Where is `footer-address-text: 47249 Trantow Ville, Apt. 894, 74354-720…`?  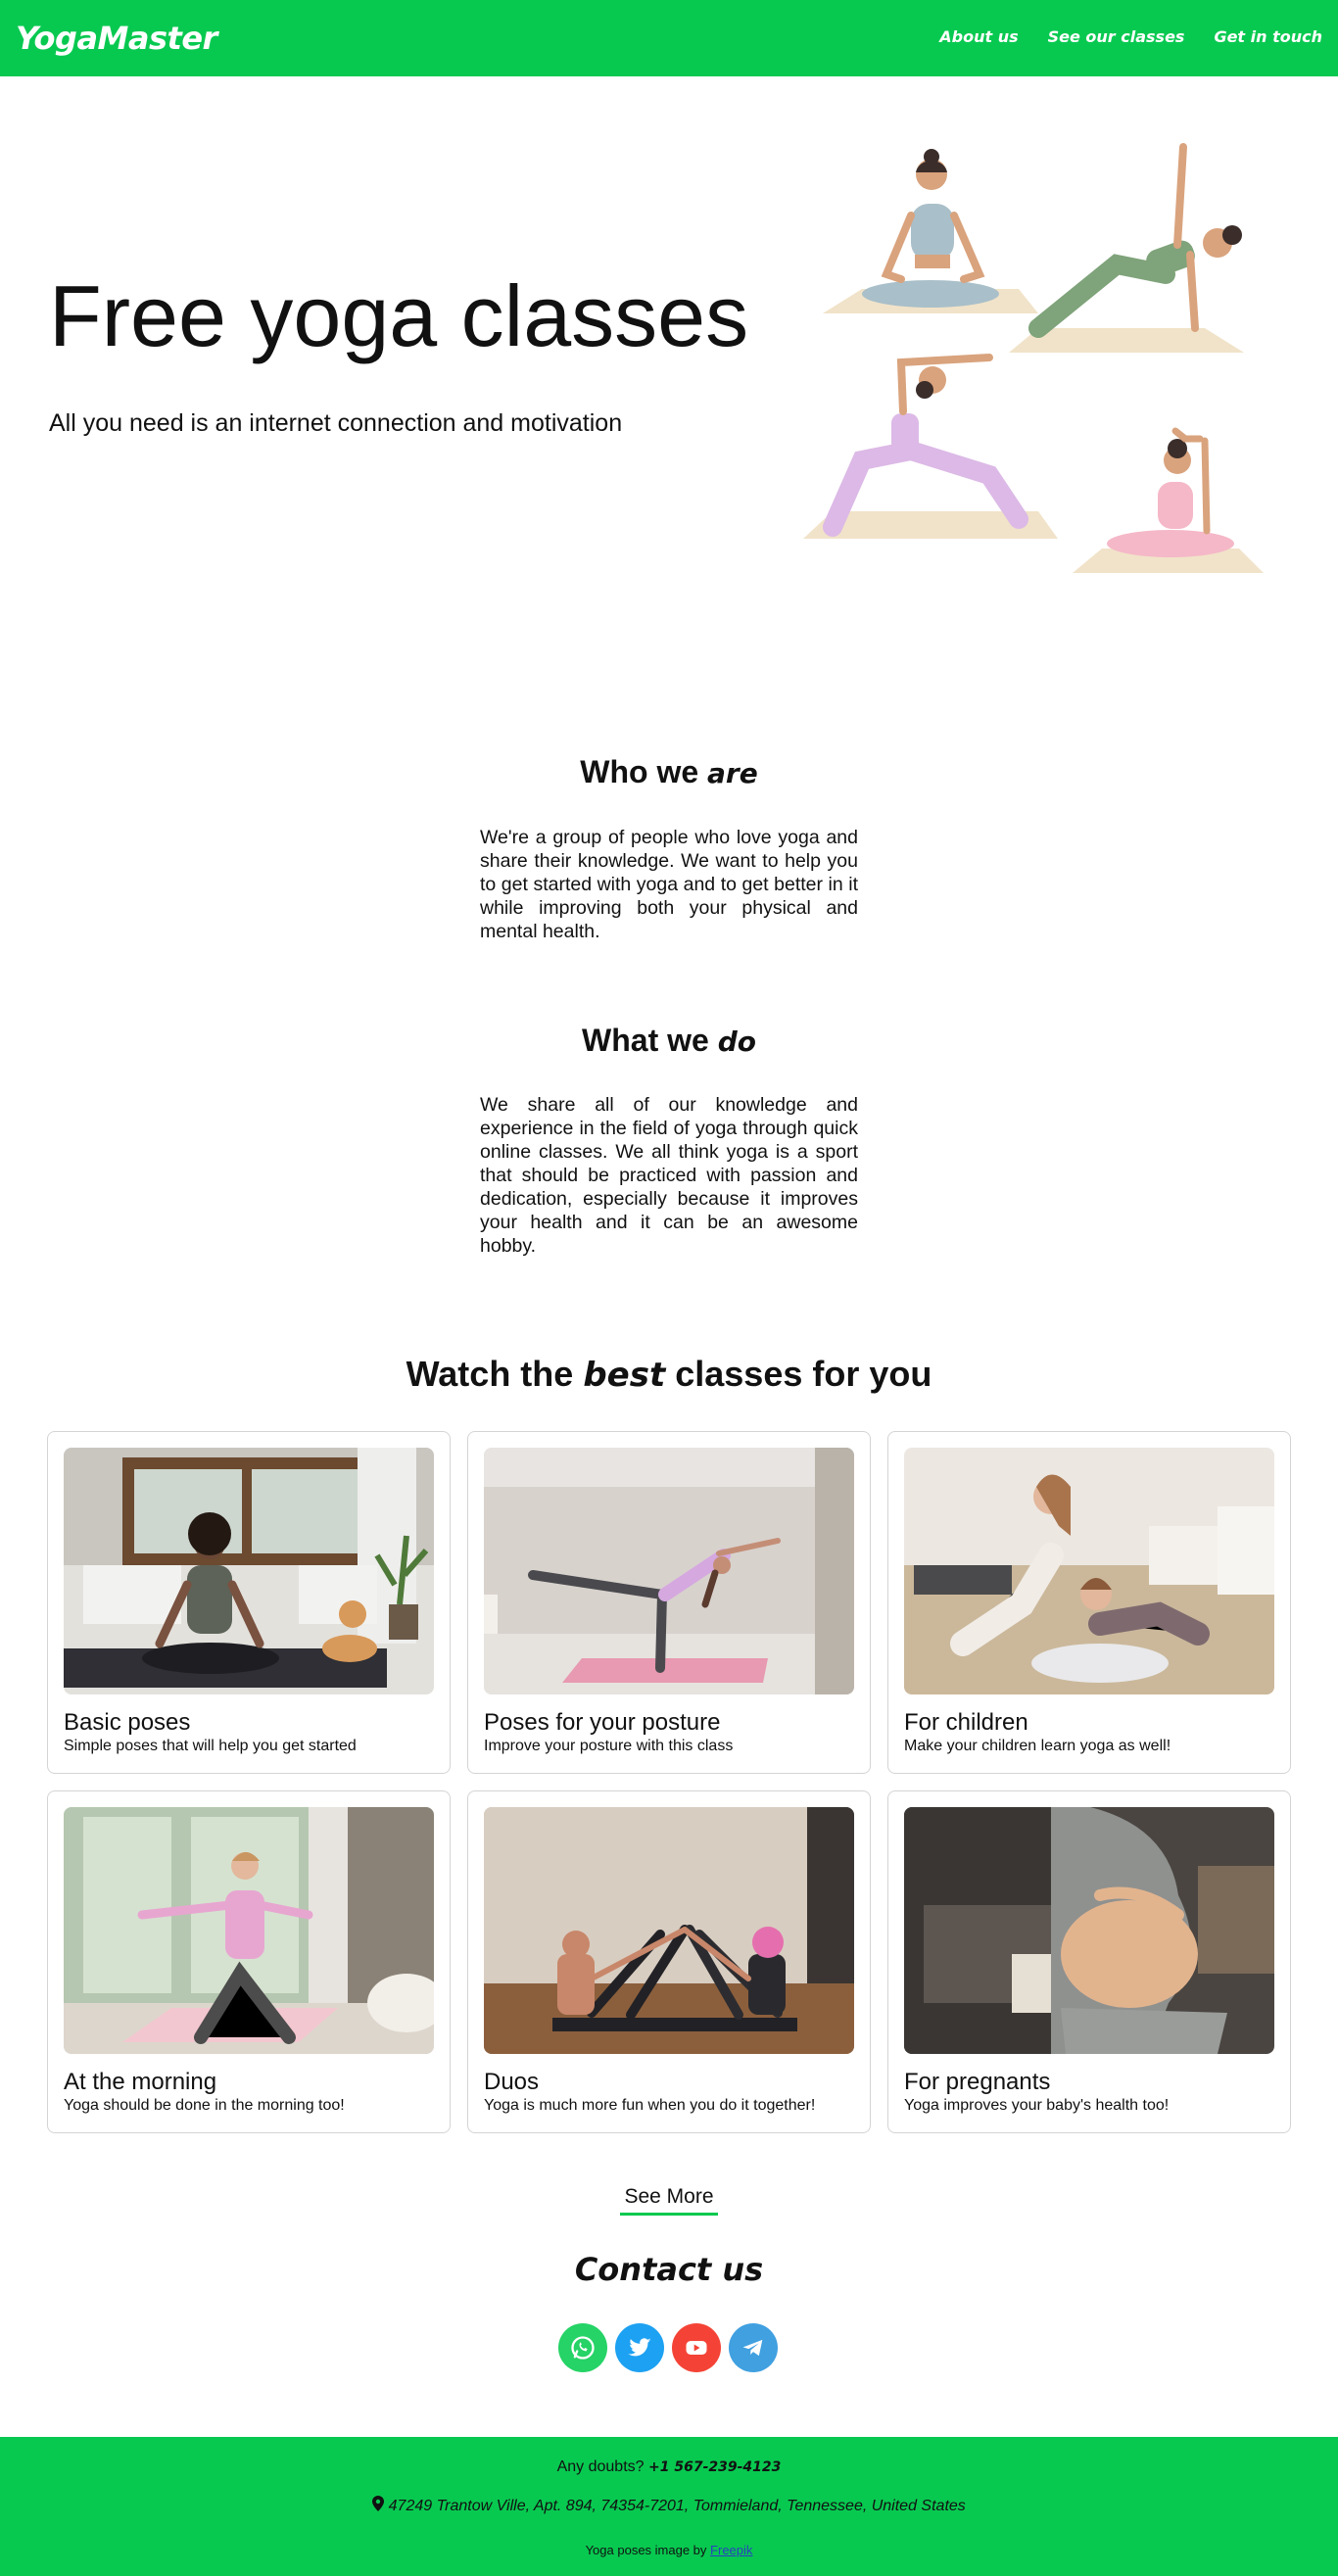 footer-address-text: 47249 Trantow Ville, Apt. 894, 74354-720… is located at coordinates (677, 2506).